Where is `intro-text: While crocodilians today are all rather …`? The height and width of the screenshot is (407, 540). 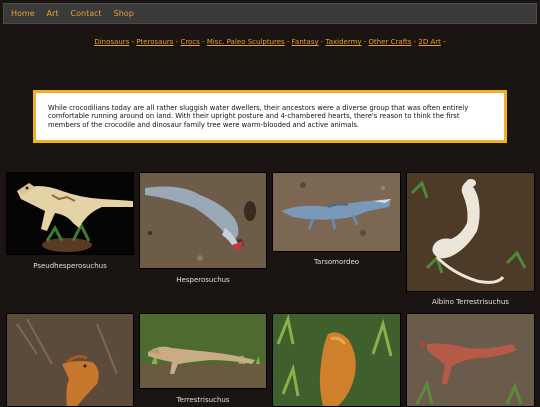
intro-text: While crocodilians today are all rather … is located at coordinates (258, 116).